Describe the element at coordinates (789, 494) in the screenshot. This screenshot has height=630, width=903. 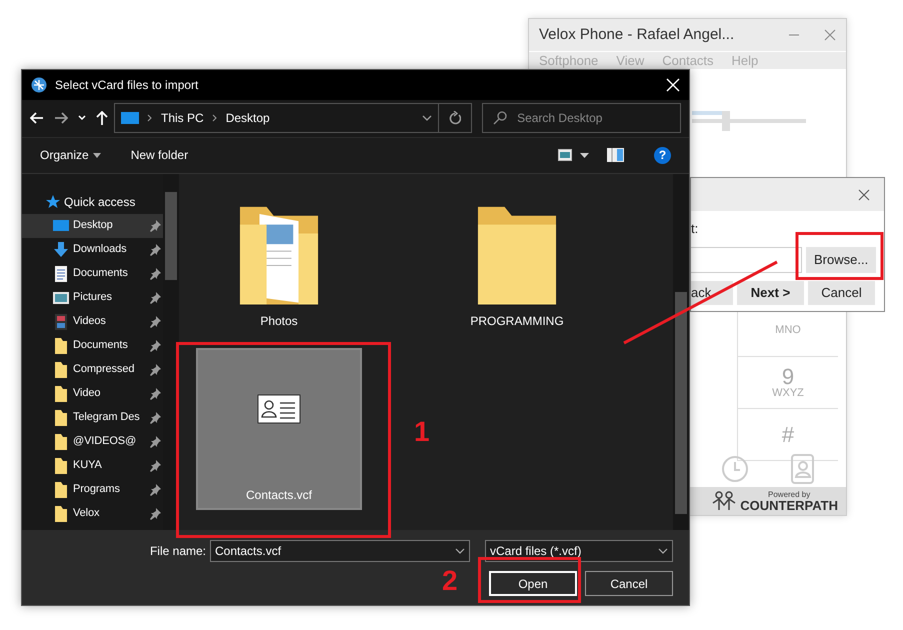
I see `tagline: Powered by` at that location.